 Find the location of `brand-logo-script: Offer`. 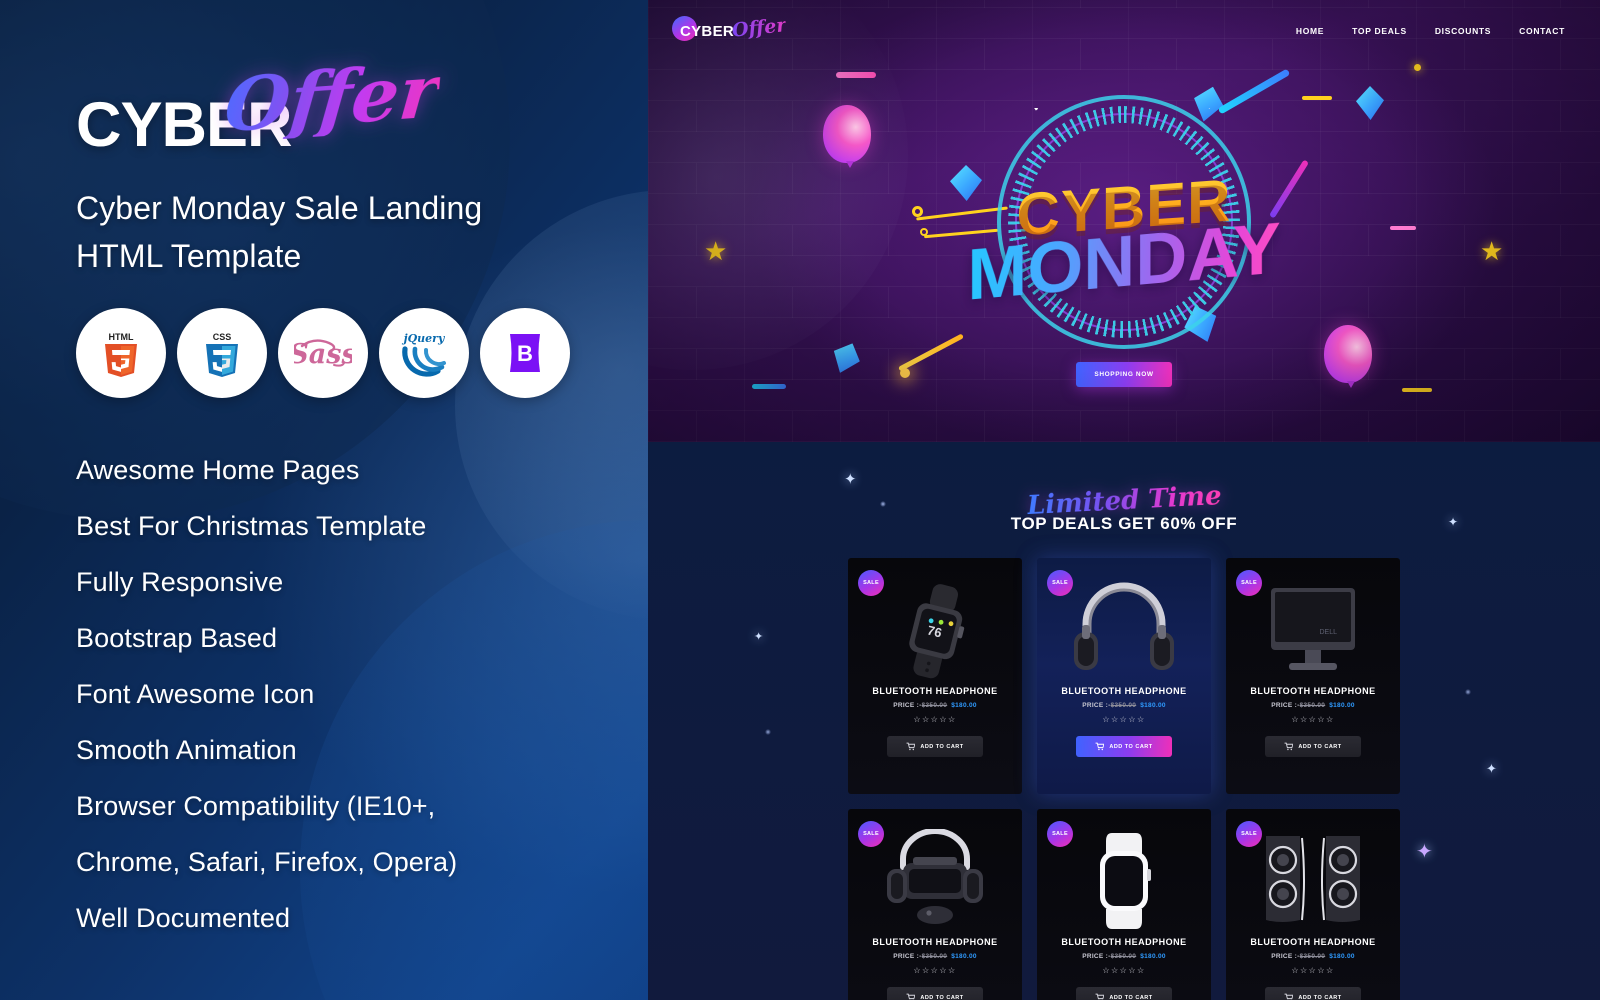

brand-logo-script: Offer is located at coordinates (332, 99).